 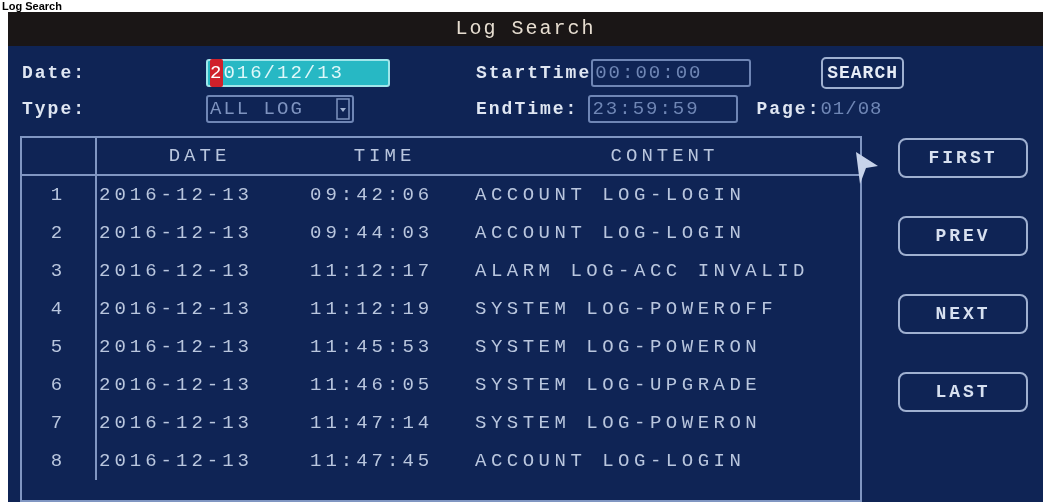 I want to click on page-heading: Log Search, so click(x=32, y=6).